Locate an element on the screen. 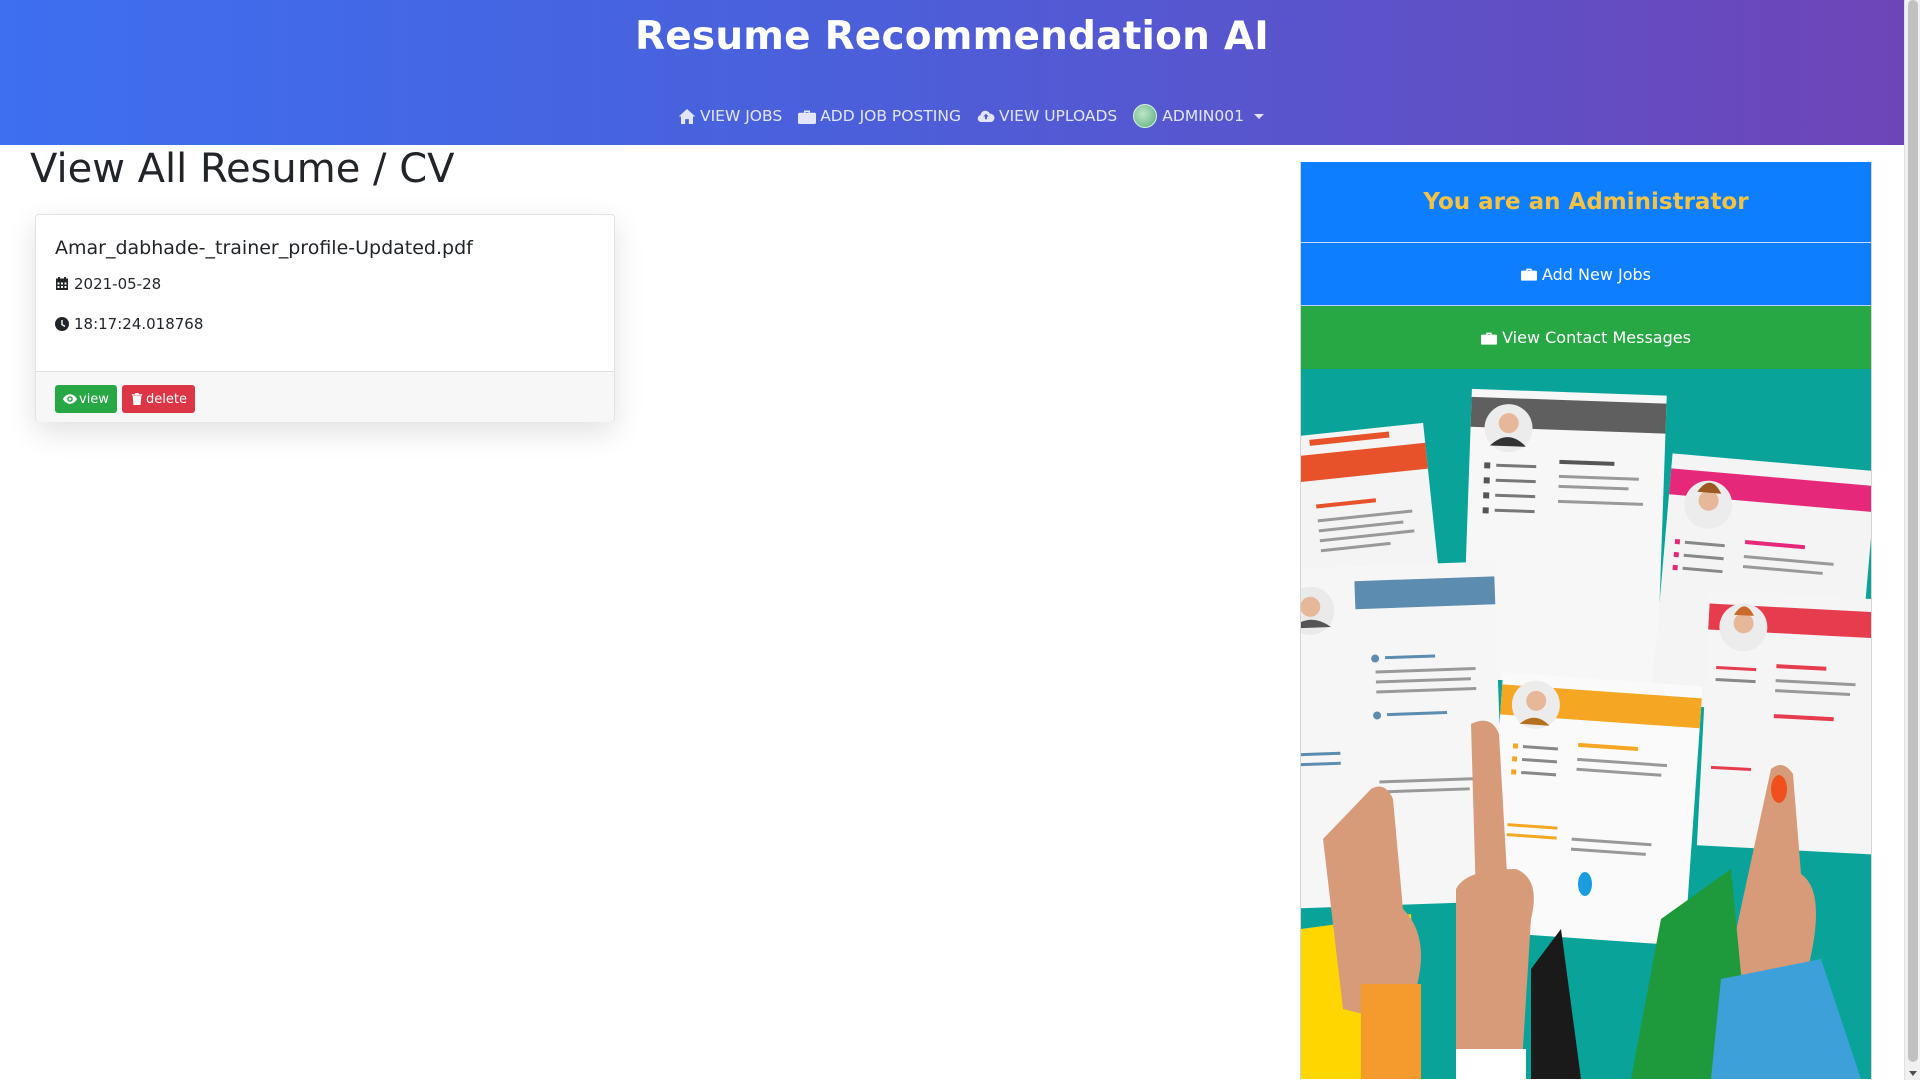  add-new-jobs-button: Add New Jobs is located at coordinates (1586, 274).